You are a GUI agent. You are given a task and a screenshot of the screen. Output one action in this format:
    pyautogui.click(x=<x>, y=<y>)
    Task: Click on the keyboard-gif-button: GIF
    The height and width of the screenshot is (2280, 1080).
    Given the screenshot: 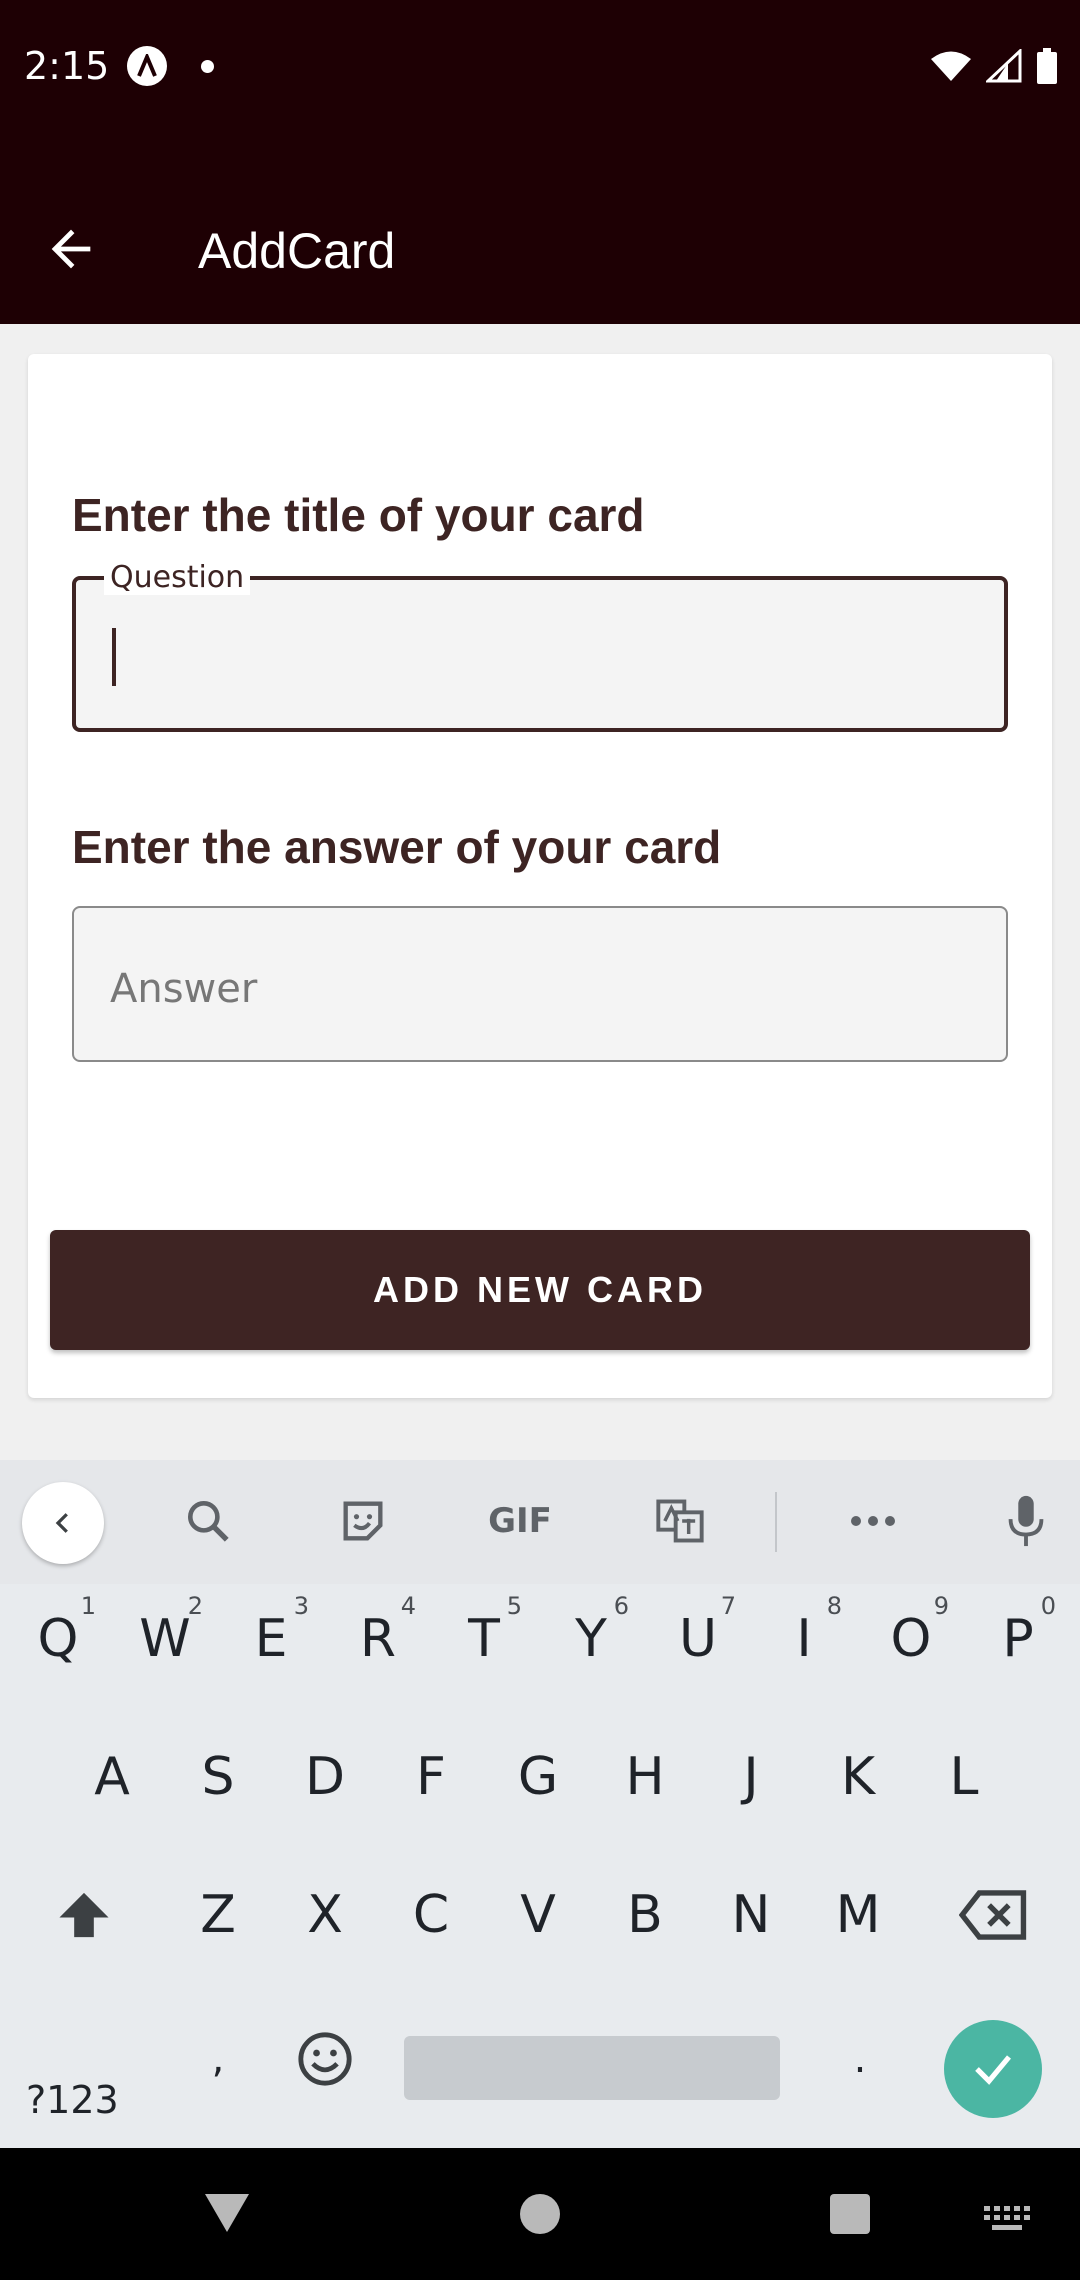 What is the action you would take?
    pyautogui.click(x=520, y=1521)
    